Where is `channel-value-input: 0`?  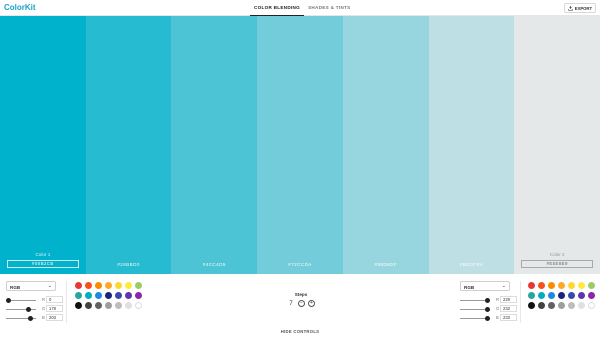 channel-value-input: 0 is located at coordinates (54, 299).